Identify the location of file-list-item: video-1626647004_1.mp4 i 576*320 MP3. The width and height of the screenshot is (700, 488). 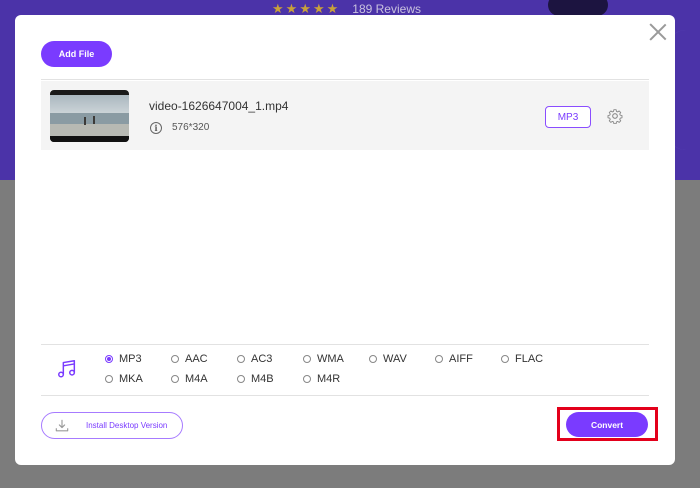
(345, 115).